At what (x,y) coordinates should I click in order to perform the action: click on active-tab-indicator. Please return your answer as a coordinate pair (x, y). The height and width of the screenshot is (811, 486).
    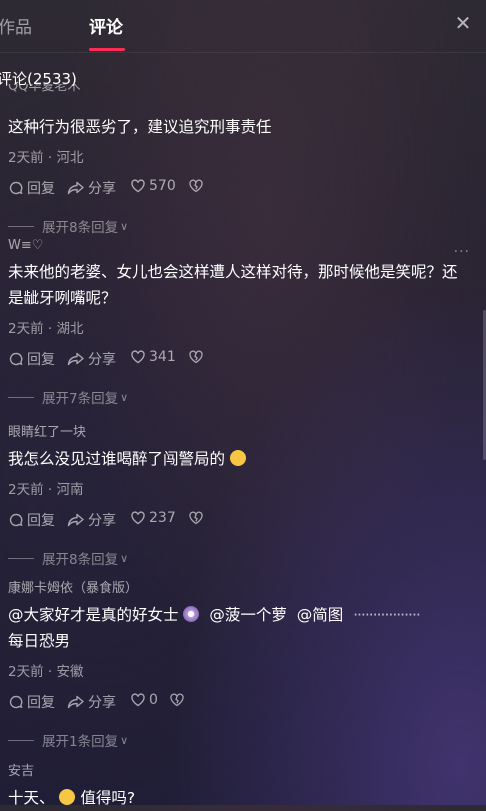
    Looking at the image, I should click on (107, 49).